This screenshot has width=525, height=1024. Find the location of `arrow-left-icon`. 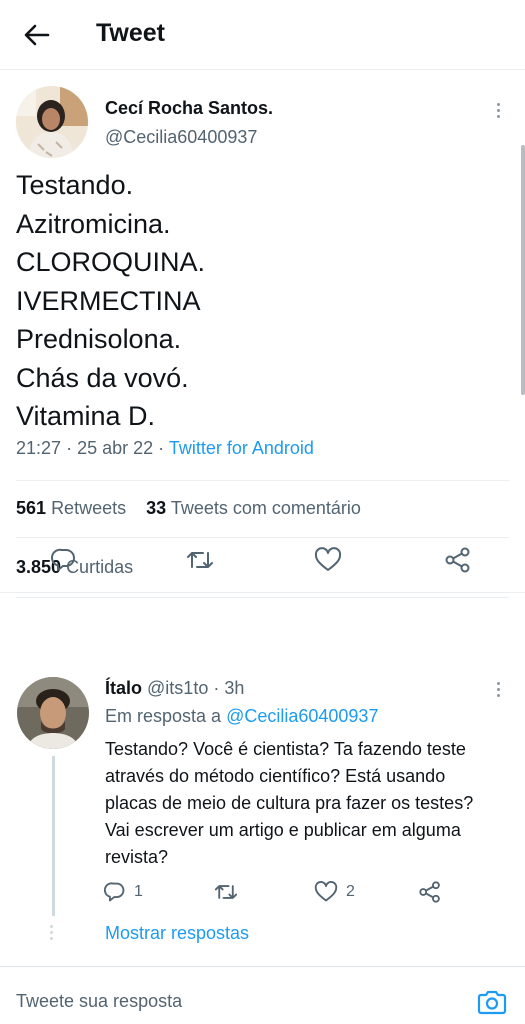

arrow-left-icon is located at coordinates (37, 35).